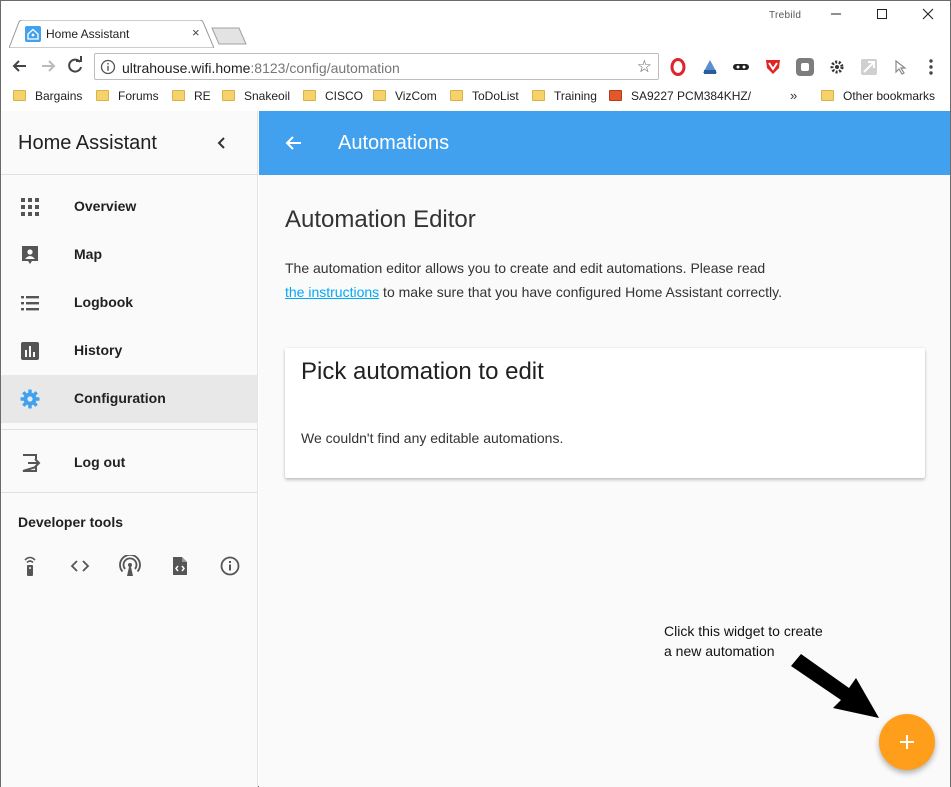  What do you see at coordinates (71, 522) in the screenshot?
I see `developer-tools-title: Developer tools` at bounding box center [71, 522].